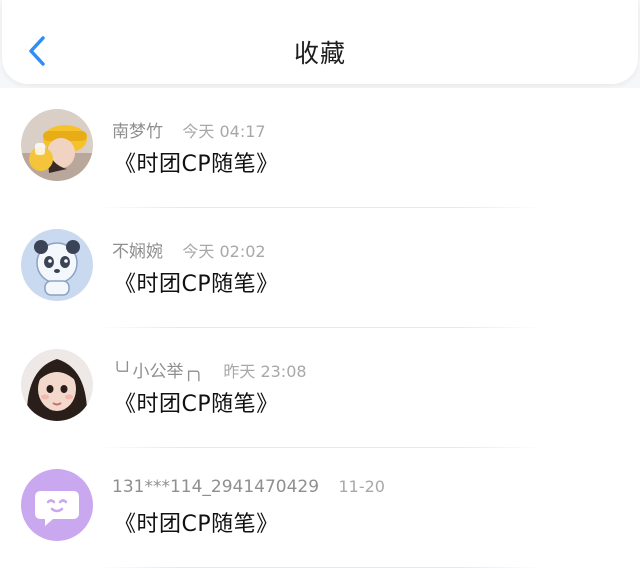  What do you see at coordinates (137, 132) in the screenshot?
I see `sender-name: 南梦竹` at bounding box center [137, 132].